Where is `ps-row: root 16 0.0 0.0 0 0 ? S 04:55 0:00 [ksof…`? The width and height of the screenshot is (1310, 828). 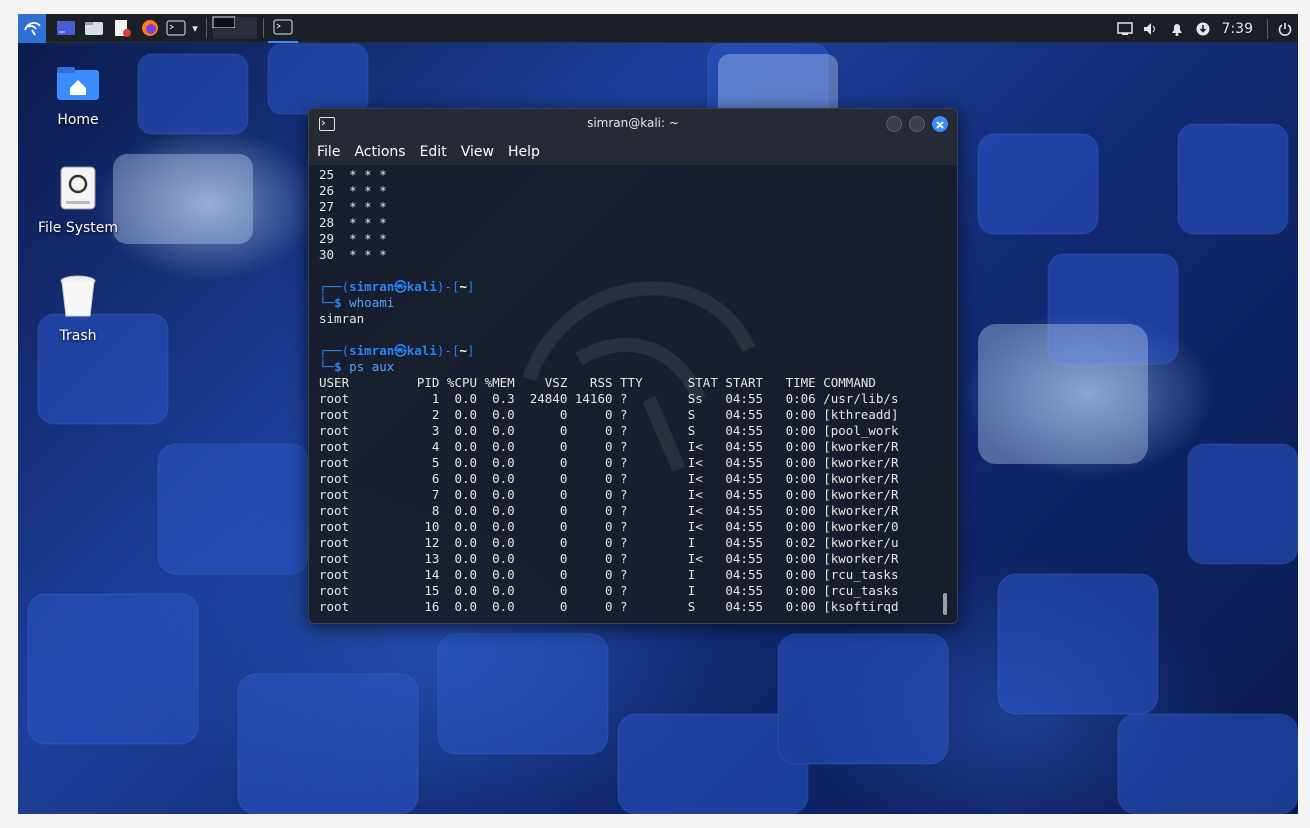
ps-row: root 16 0.0 0.0 0 0 ? S 04:55 0:00 [ksof… is located at coordinates (609, 606).